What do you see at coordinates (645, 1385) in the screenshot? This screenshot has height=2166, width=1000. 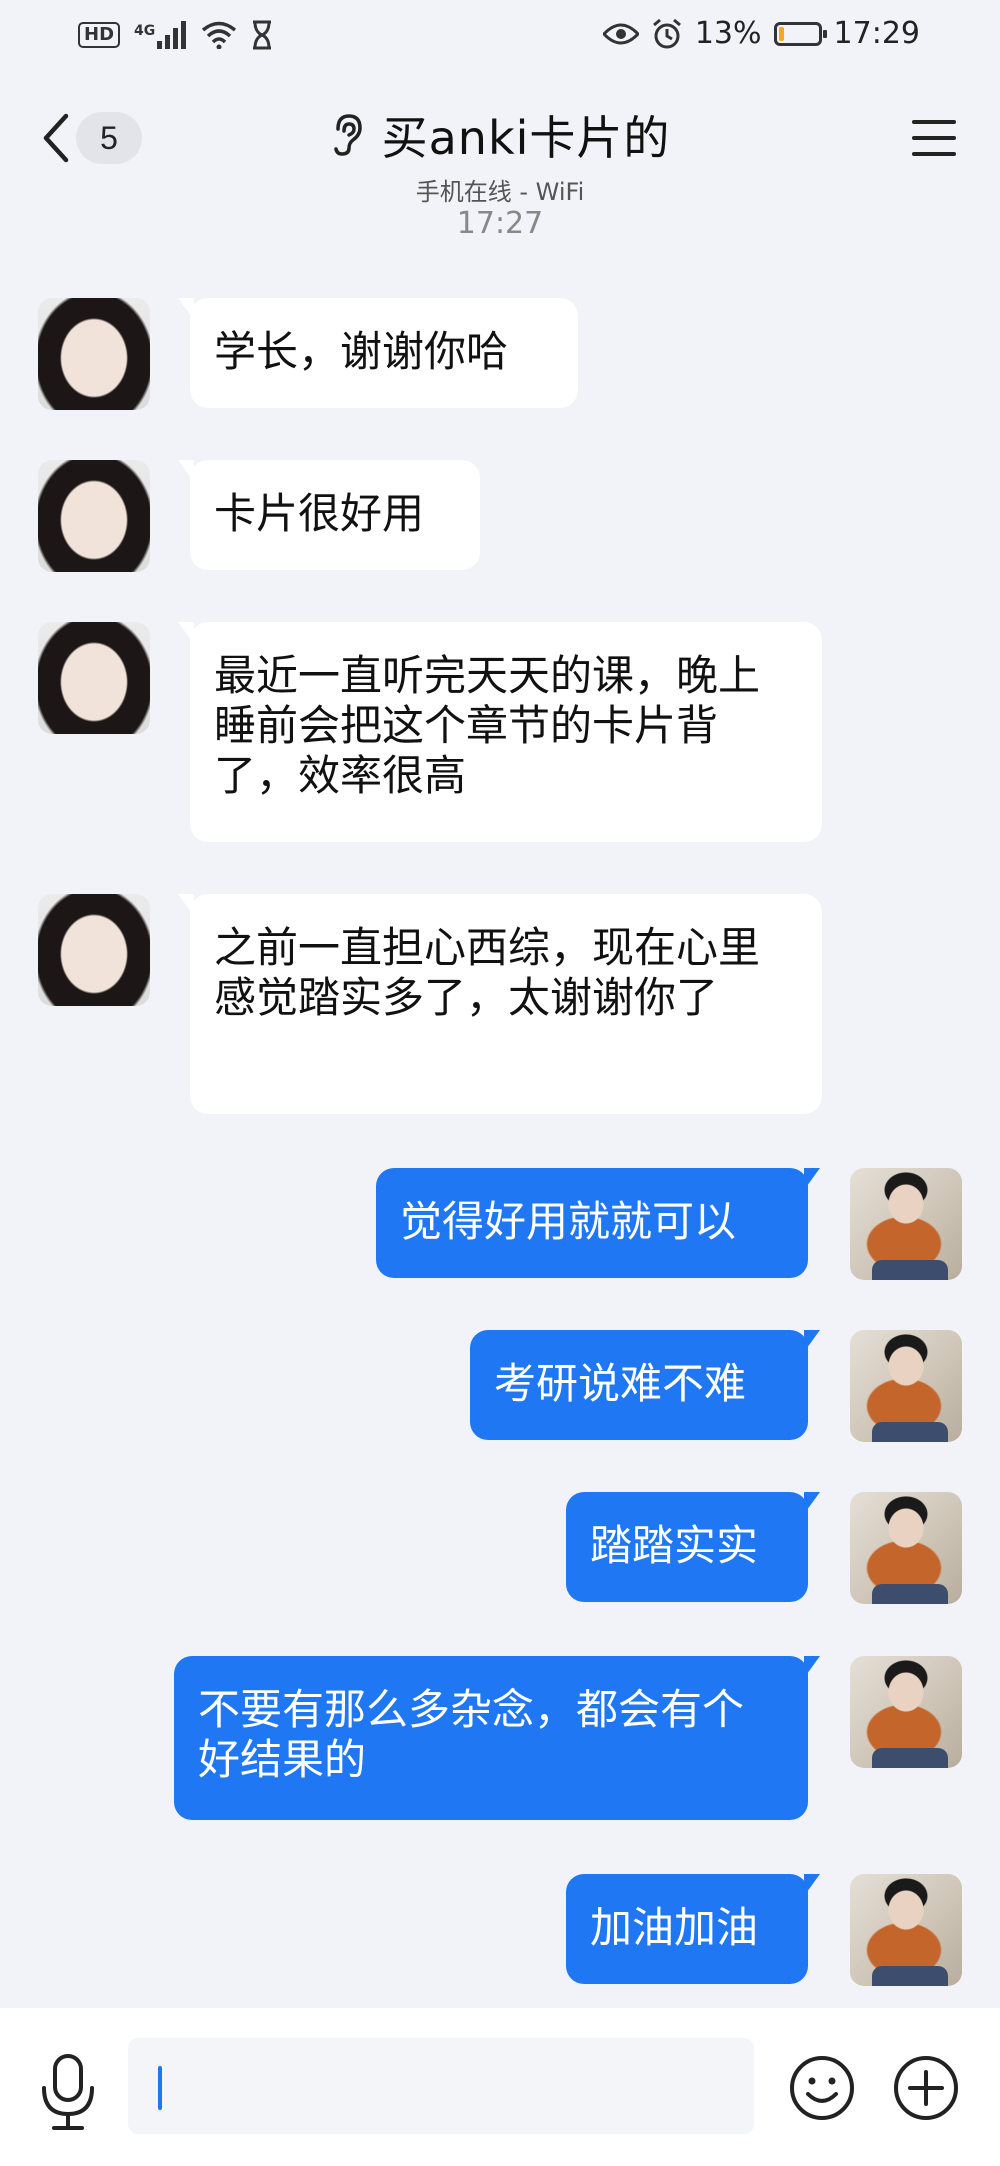 I see `message-bubble: 考研说难不难` at bounding box center [645, 1385].